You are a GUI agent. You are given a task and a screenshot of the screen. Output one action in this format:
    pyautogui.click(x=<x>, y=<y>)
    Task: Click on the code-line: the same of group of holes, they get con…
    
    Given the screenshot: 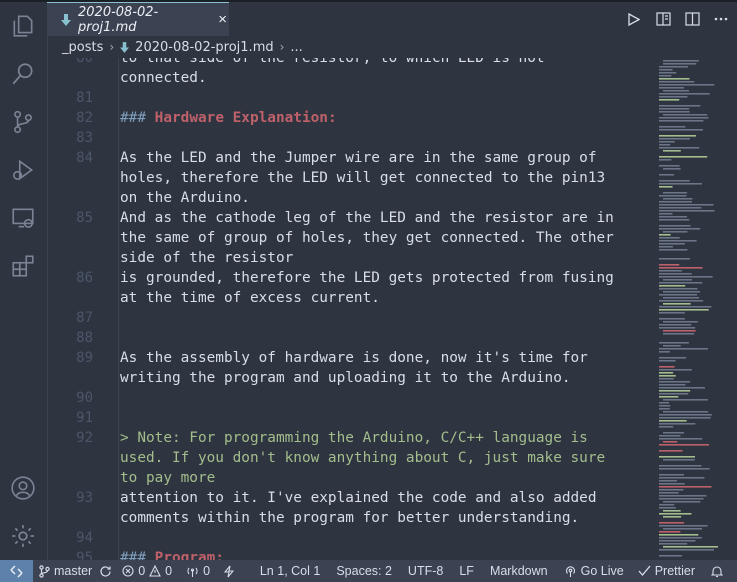 What is the action you would take?
    pyautogui.click(x=343, y=238)
    